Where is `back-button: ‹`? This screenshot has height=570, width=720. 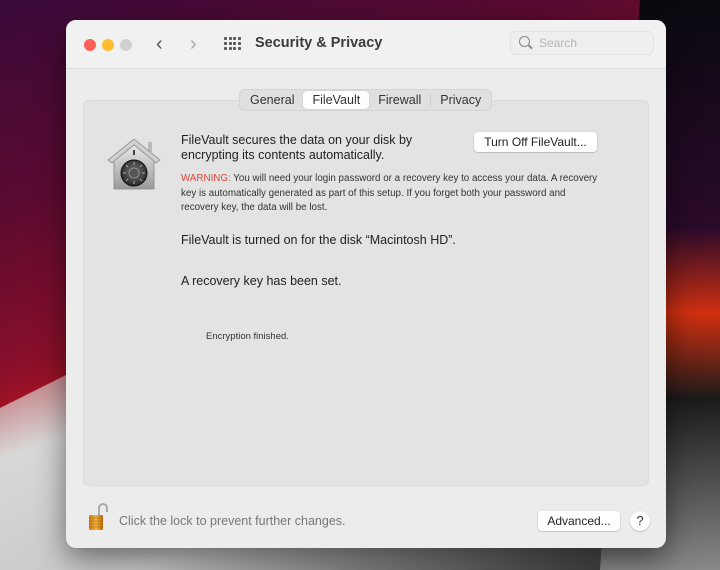
back-button: ‹ is located at coordinates (159, 44).